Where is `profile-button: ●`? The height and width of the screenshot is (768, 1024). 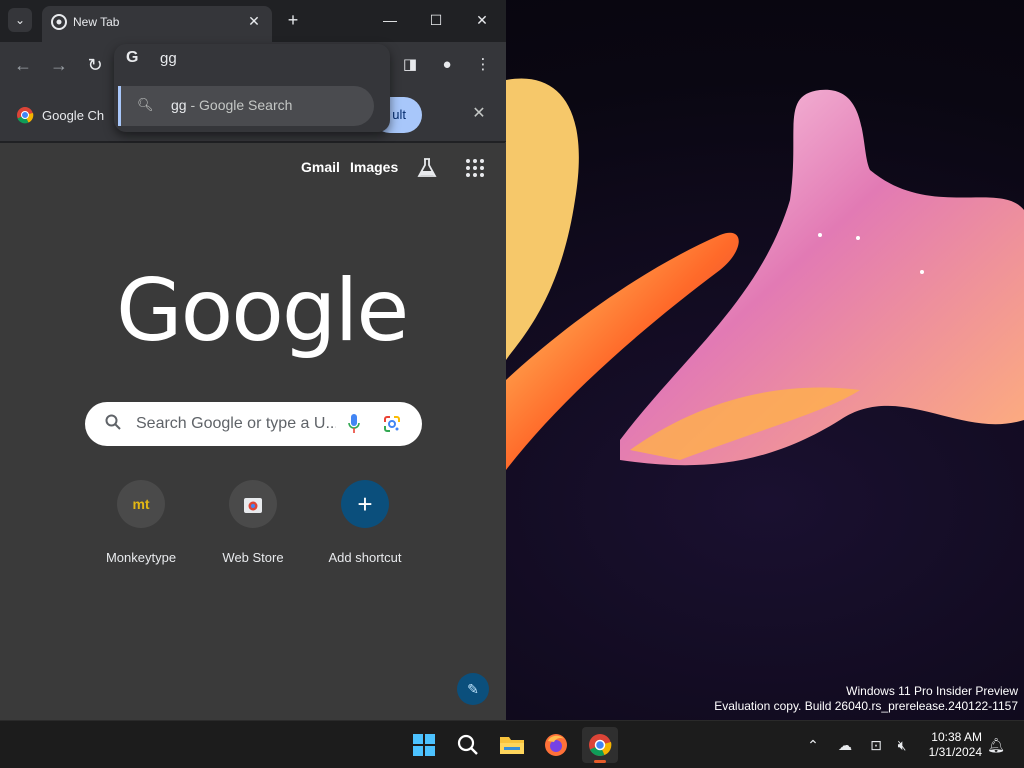
profile-button: ● is located at coordinates (447, 65).